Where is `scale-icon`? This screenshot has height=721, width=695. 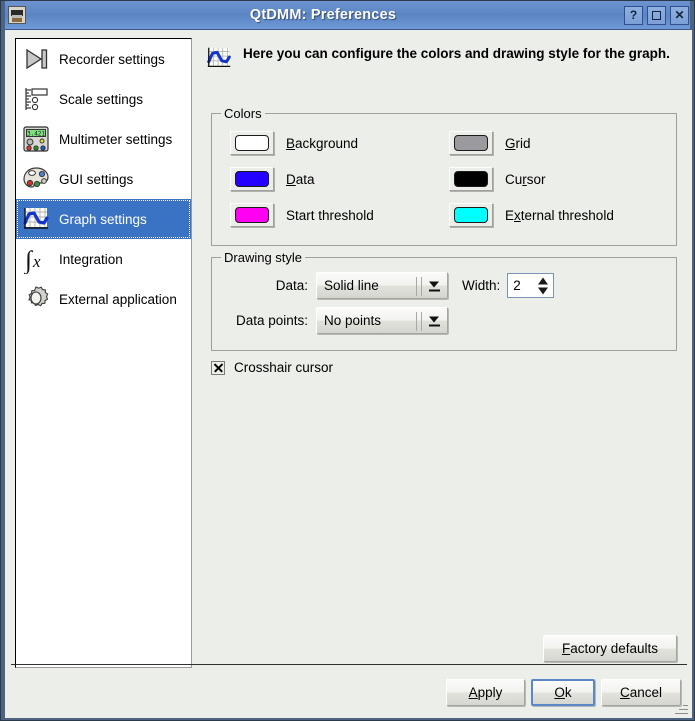 scale-icon is located at coordinates (36, 99).